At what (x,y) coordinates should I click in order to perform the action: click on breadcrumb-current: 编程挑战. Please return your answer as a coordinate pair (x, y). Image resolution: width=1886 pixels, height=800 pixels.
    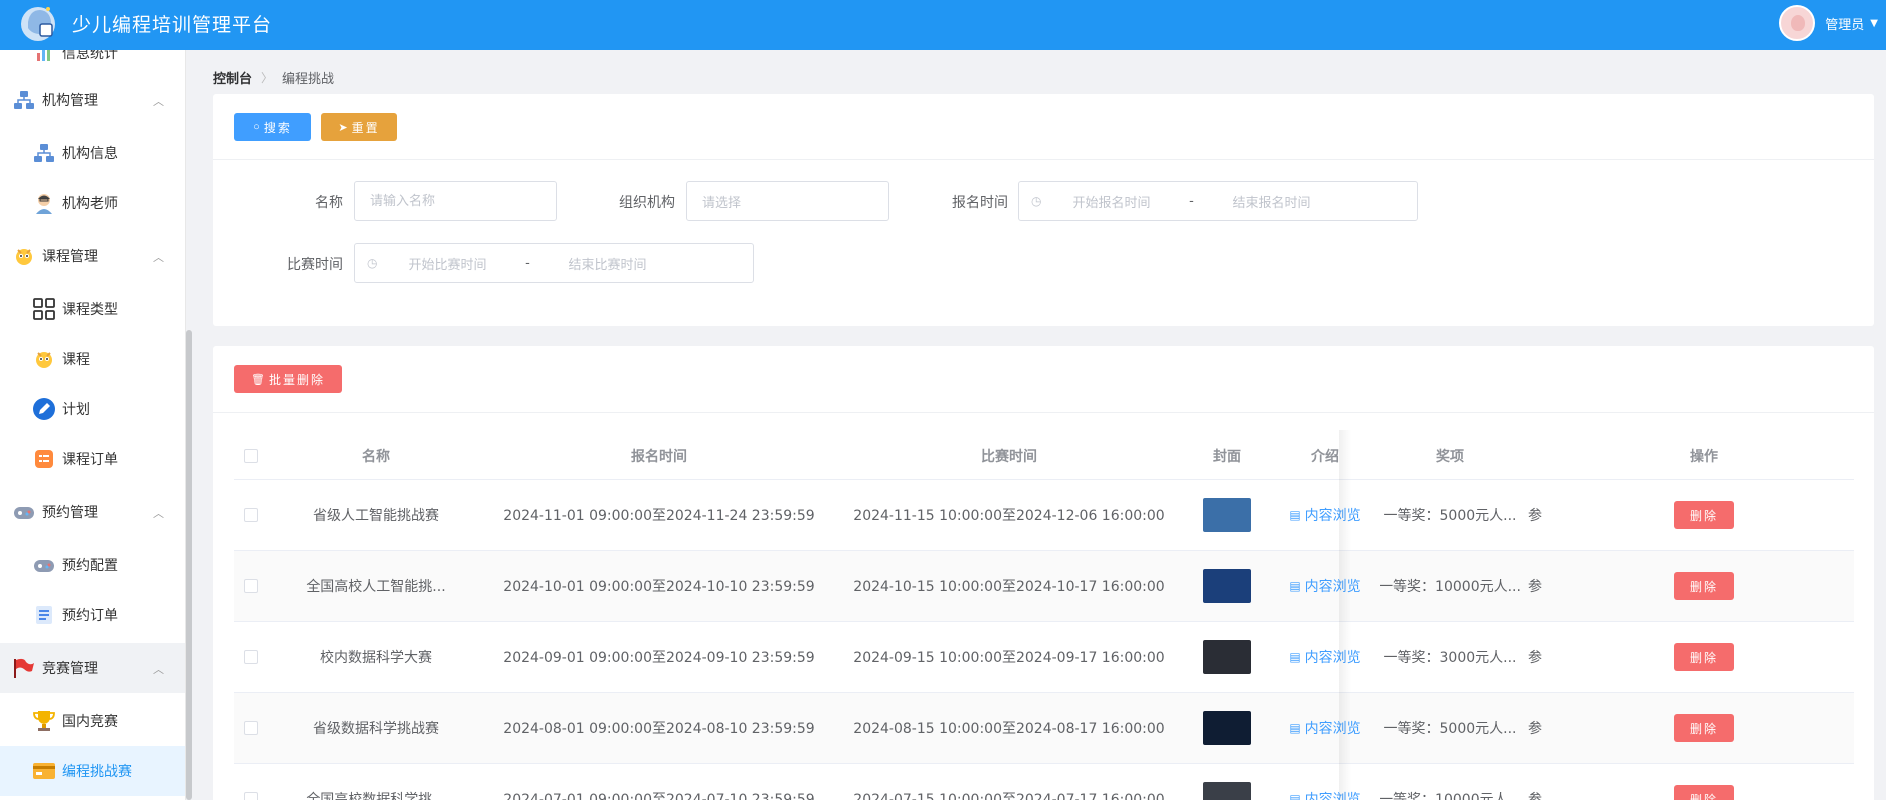
    Looking at the image, I should click on (308, 79).